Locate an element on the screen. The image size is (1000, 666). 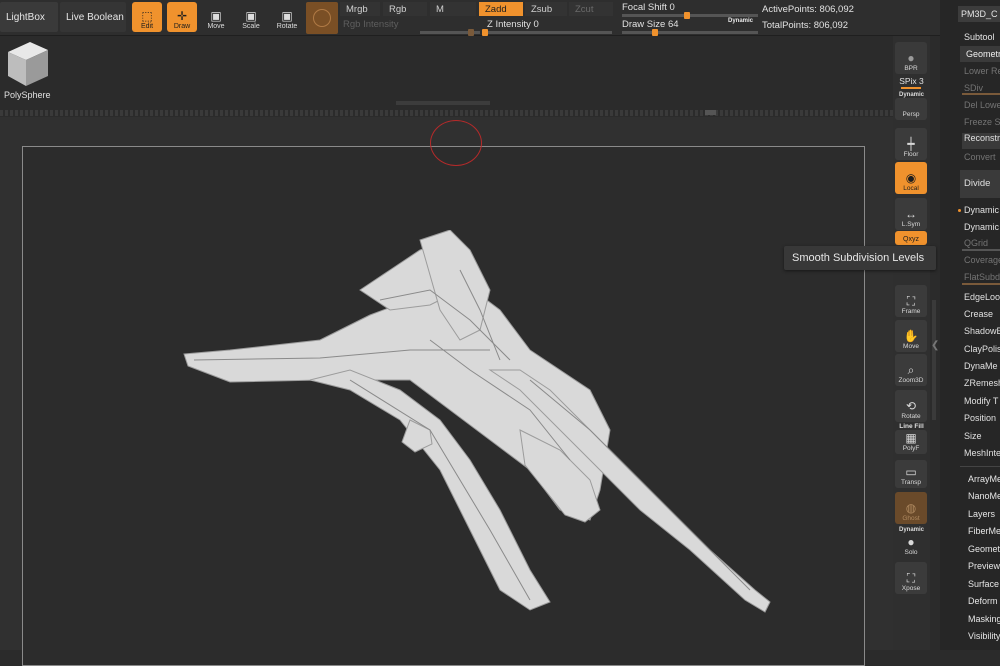
tool-name-field: PM3D_C is located at coordinates (979, 14).